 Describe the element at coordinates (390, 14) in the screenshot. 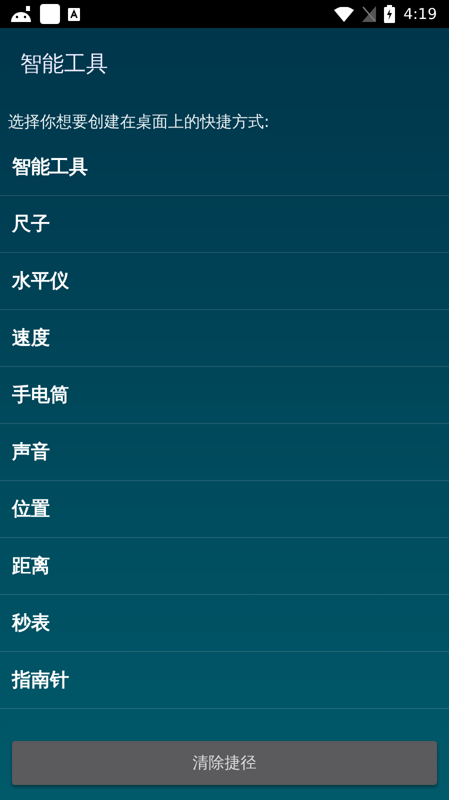

I see `battery-charging-icon` at that location.